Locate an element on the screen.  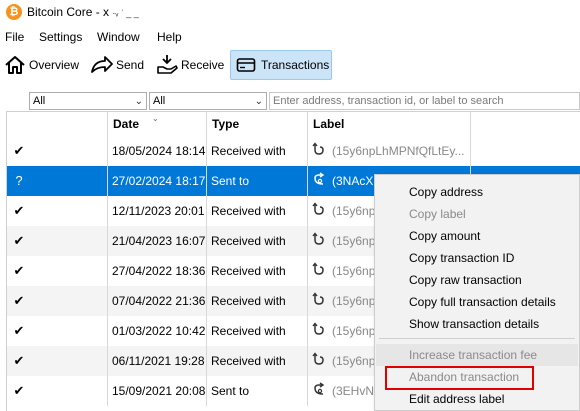
type-filter-select: All ⌄ is located at coordinates (208, 101).